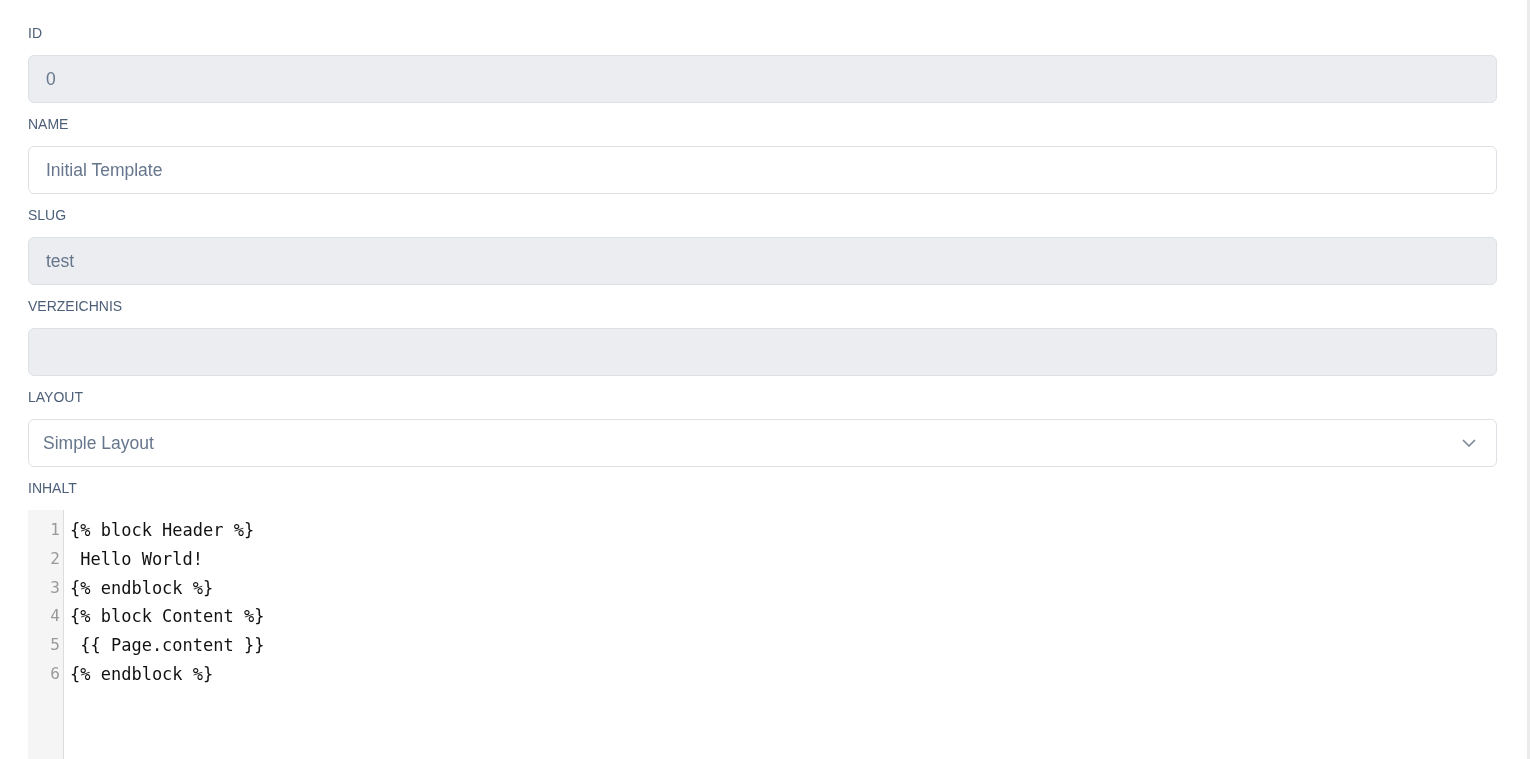  Describe the element at coordinates (48, 124) in the screenshot. I see `field-label: NAME` at that location.